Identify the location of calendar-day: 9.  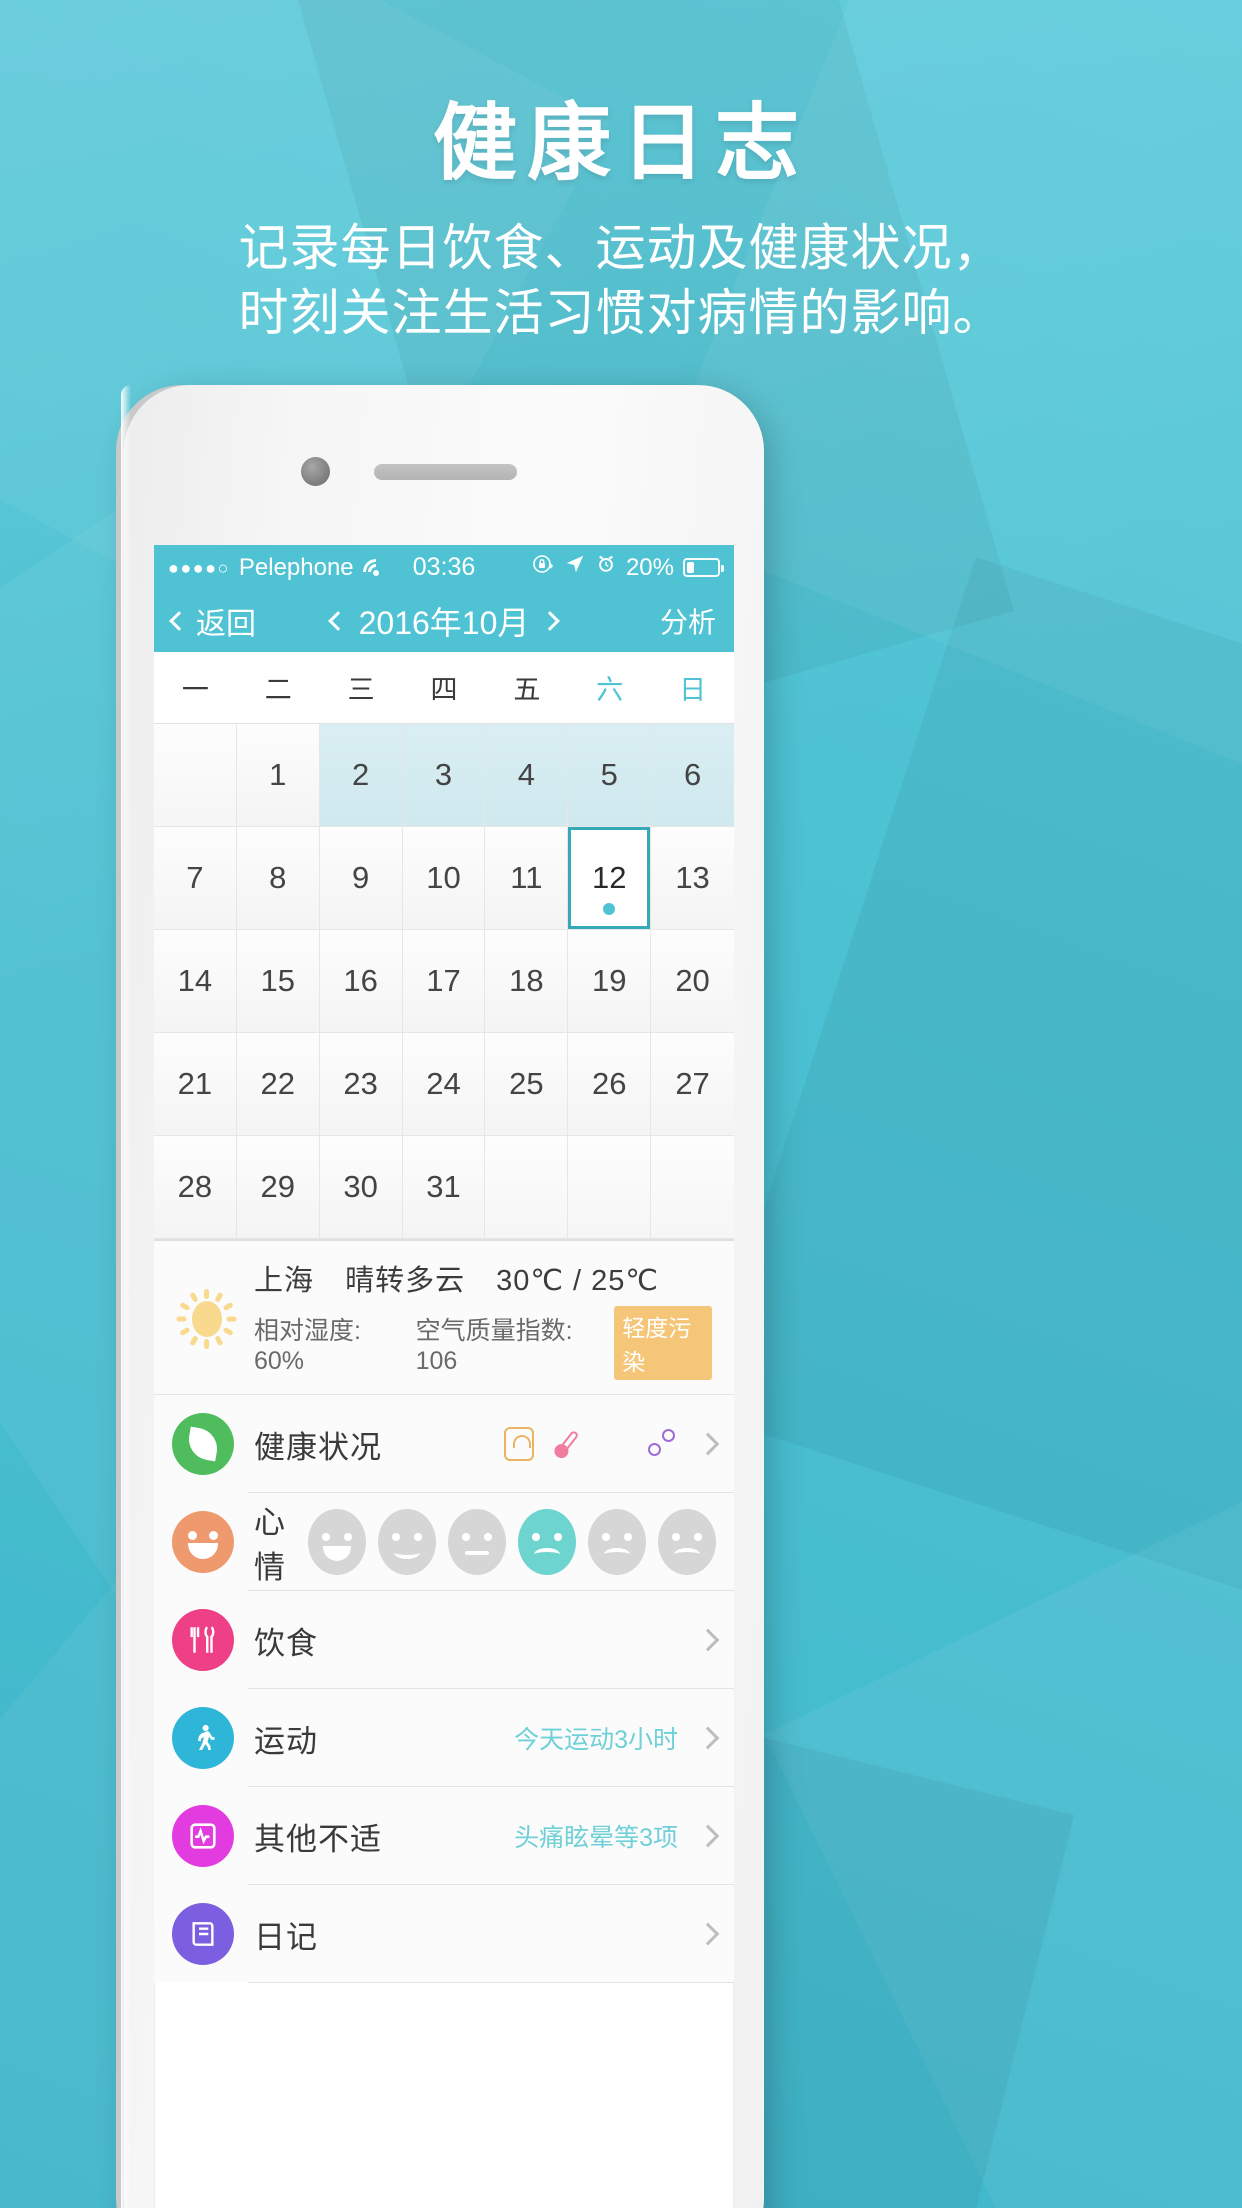
(361, 878).